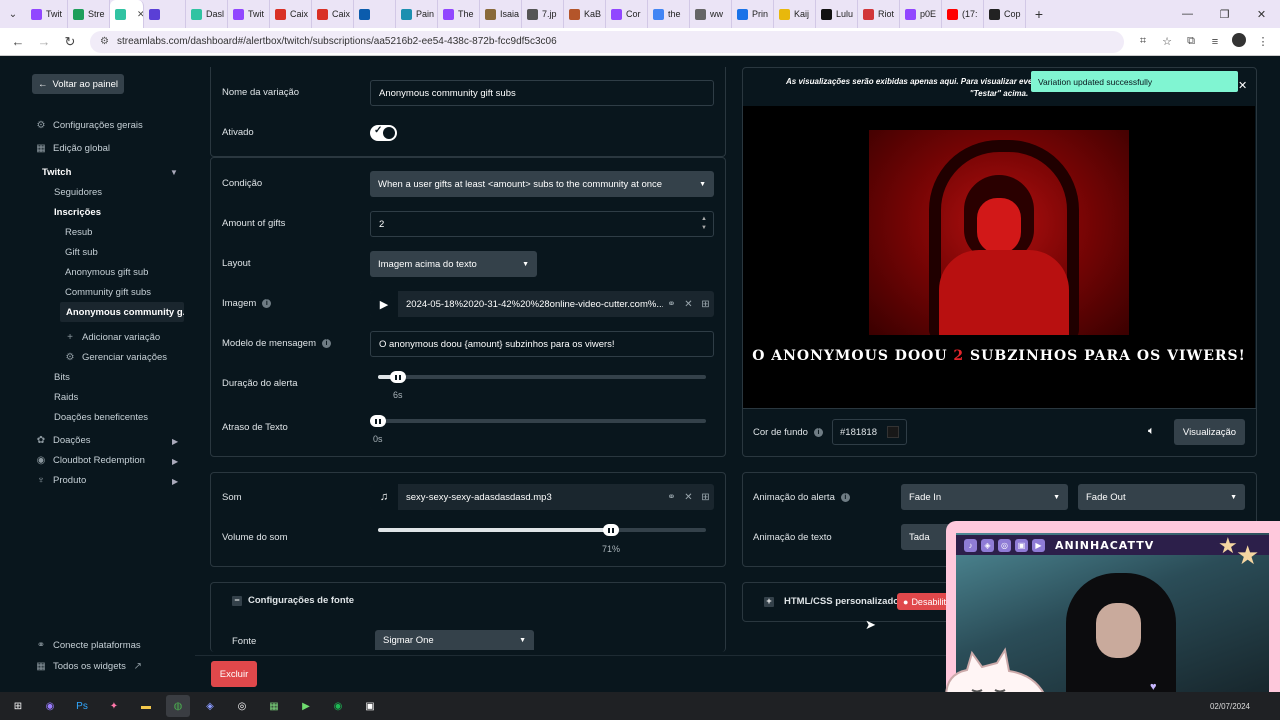 The image size is (1280, 720). What do you see at coordinates (63, 440) in the screenshot?
I see `sidebar-item-donations: ✿ Doações` at bounding box center [63, 440].